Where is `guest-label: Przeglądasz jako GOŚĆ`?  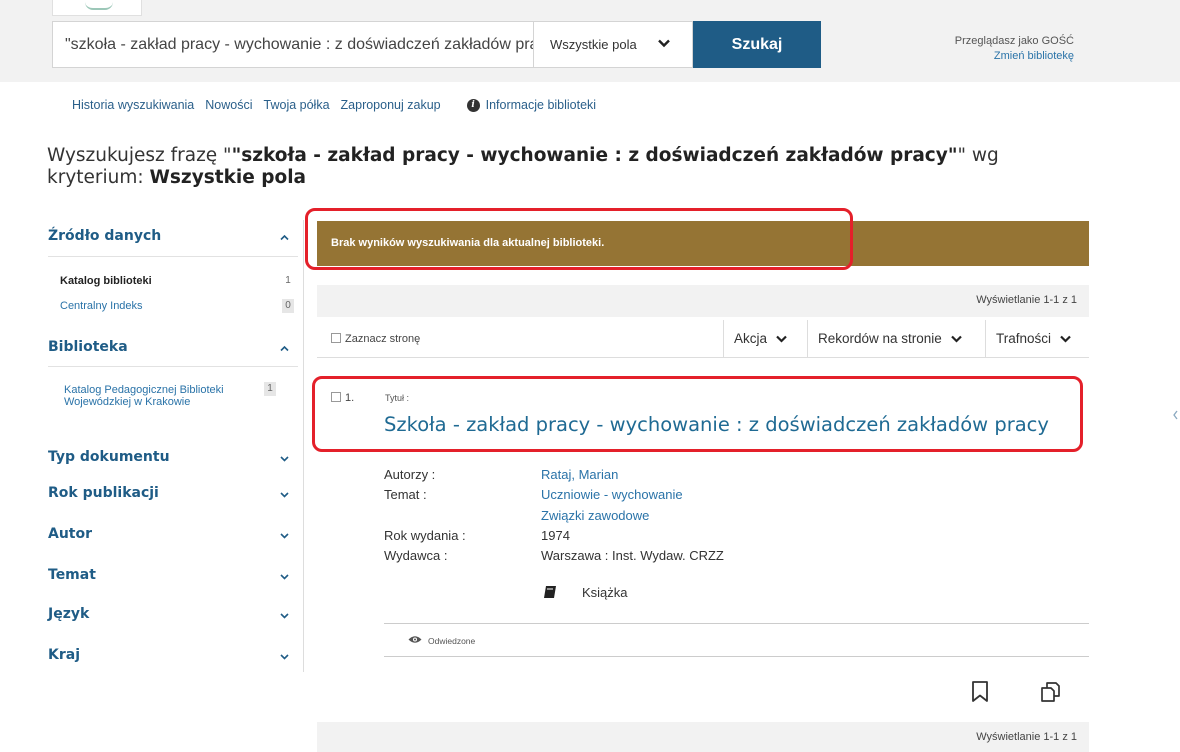
guest-label: Przeglądasz jako GOŚĆ is located at coordinates (1014, 41).